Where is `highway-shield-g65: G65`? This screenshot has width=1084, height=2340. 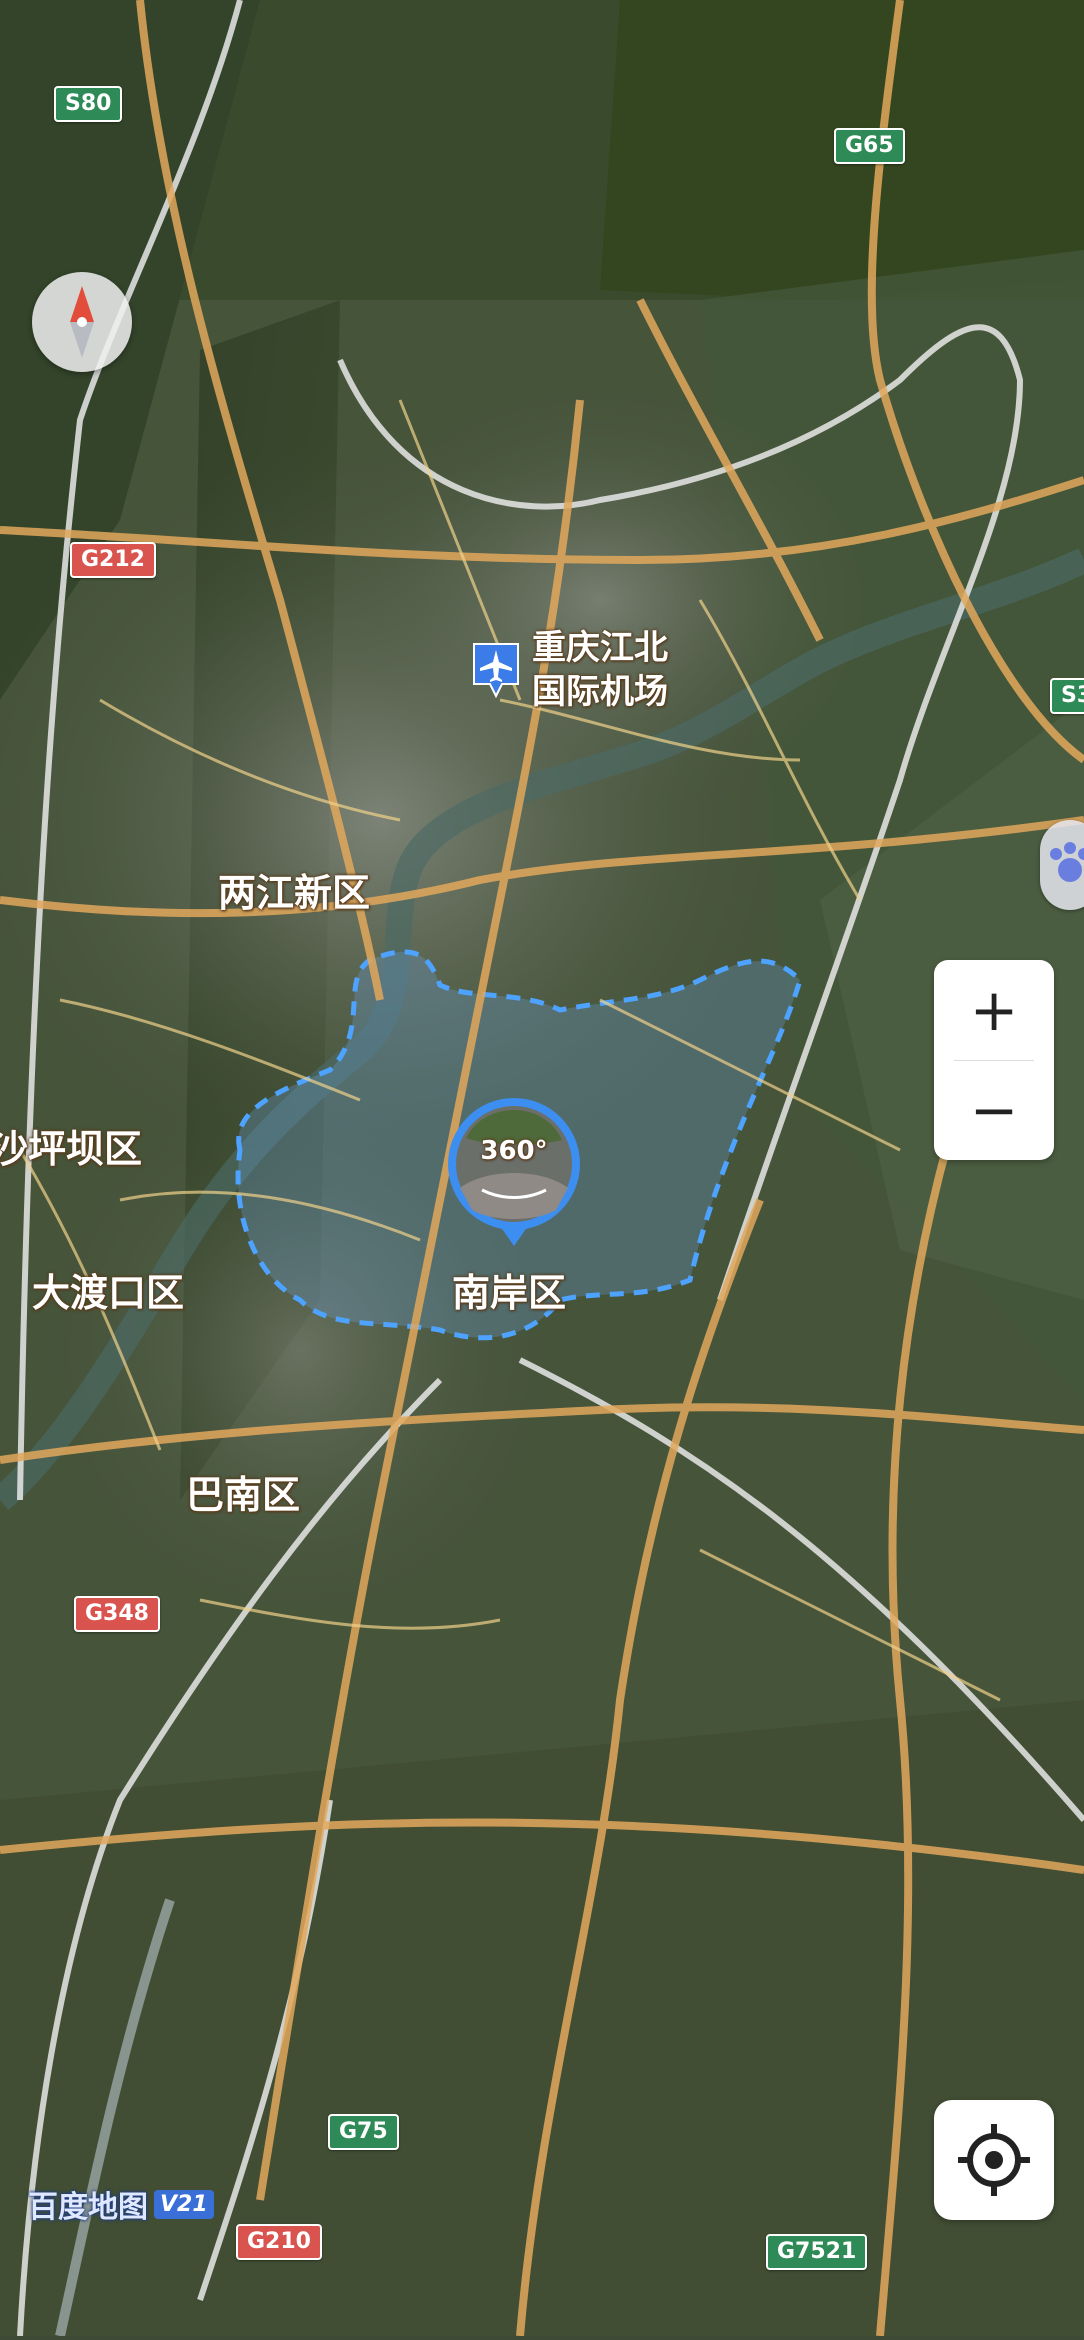 highway-shield-g65: G65 is located at coordinates (869, 146).